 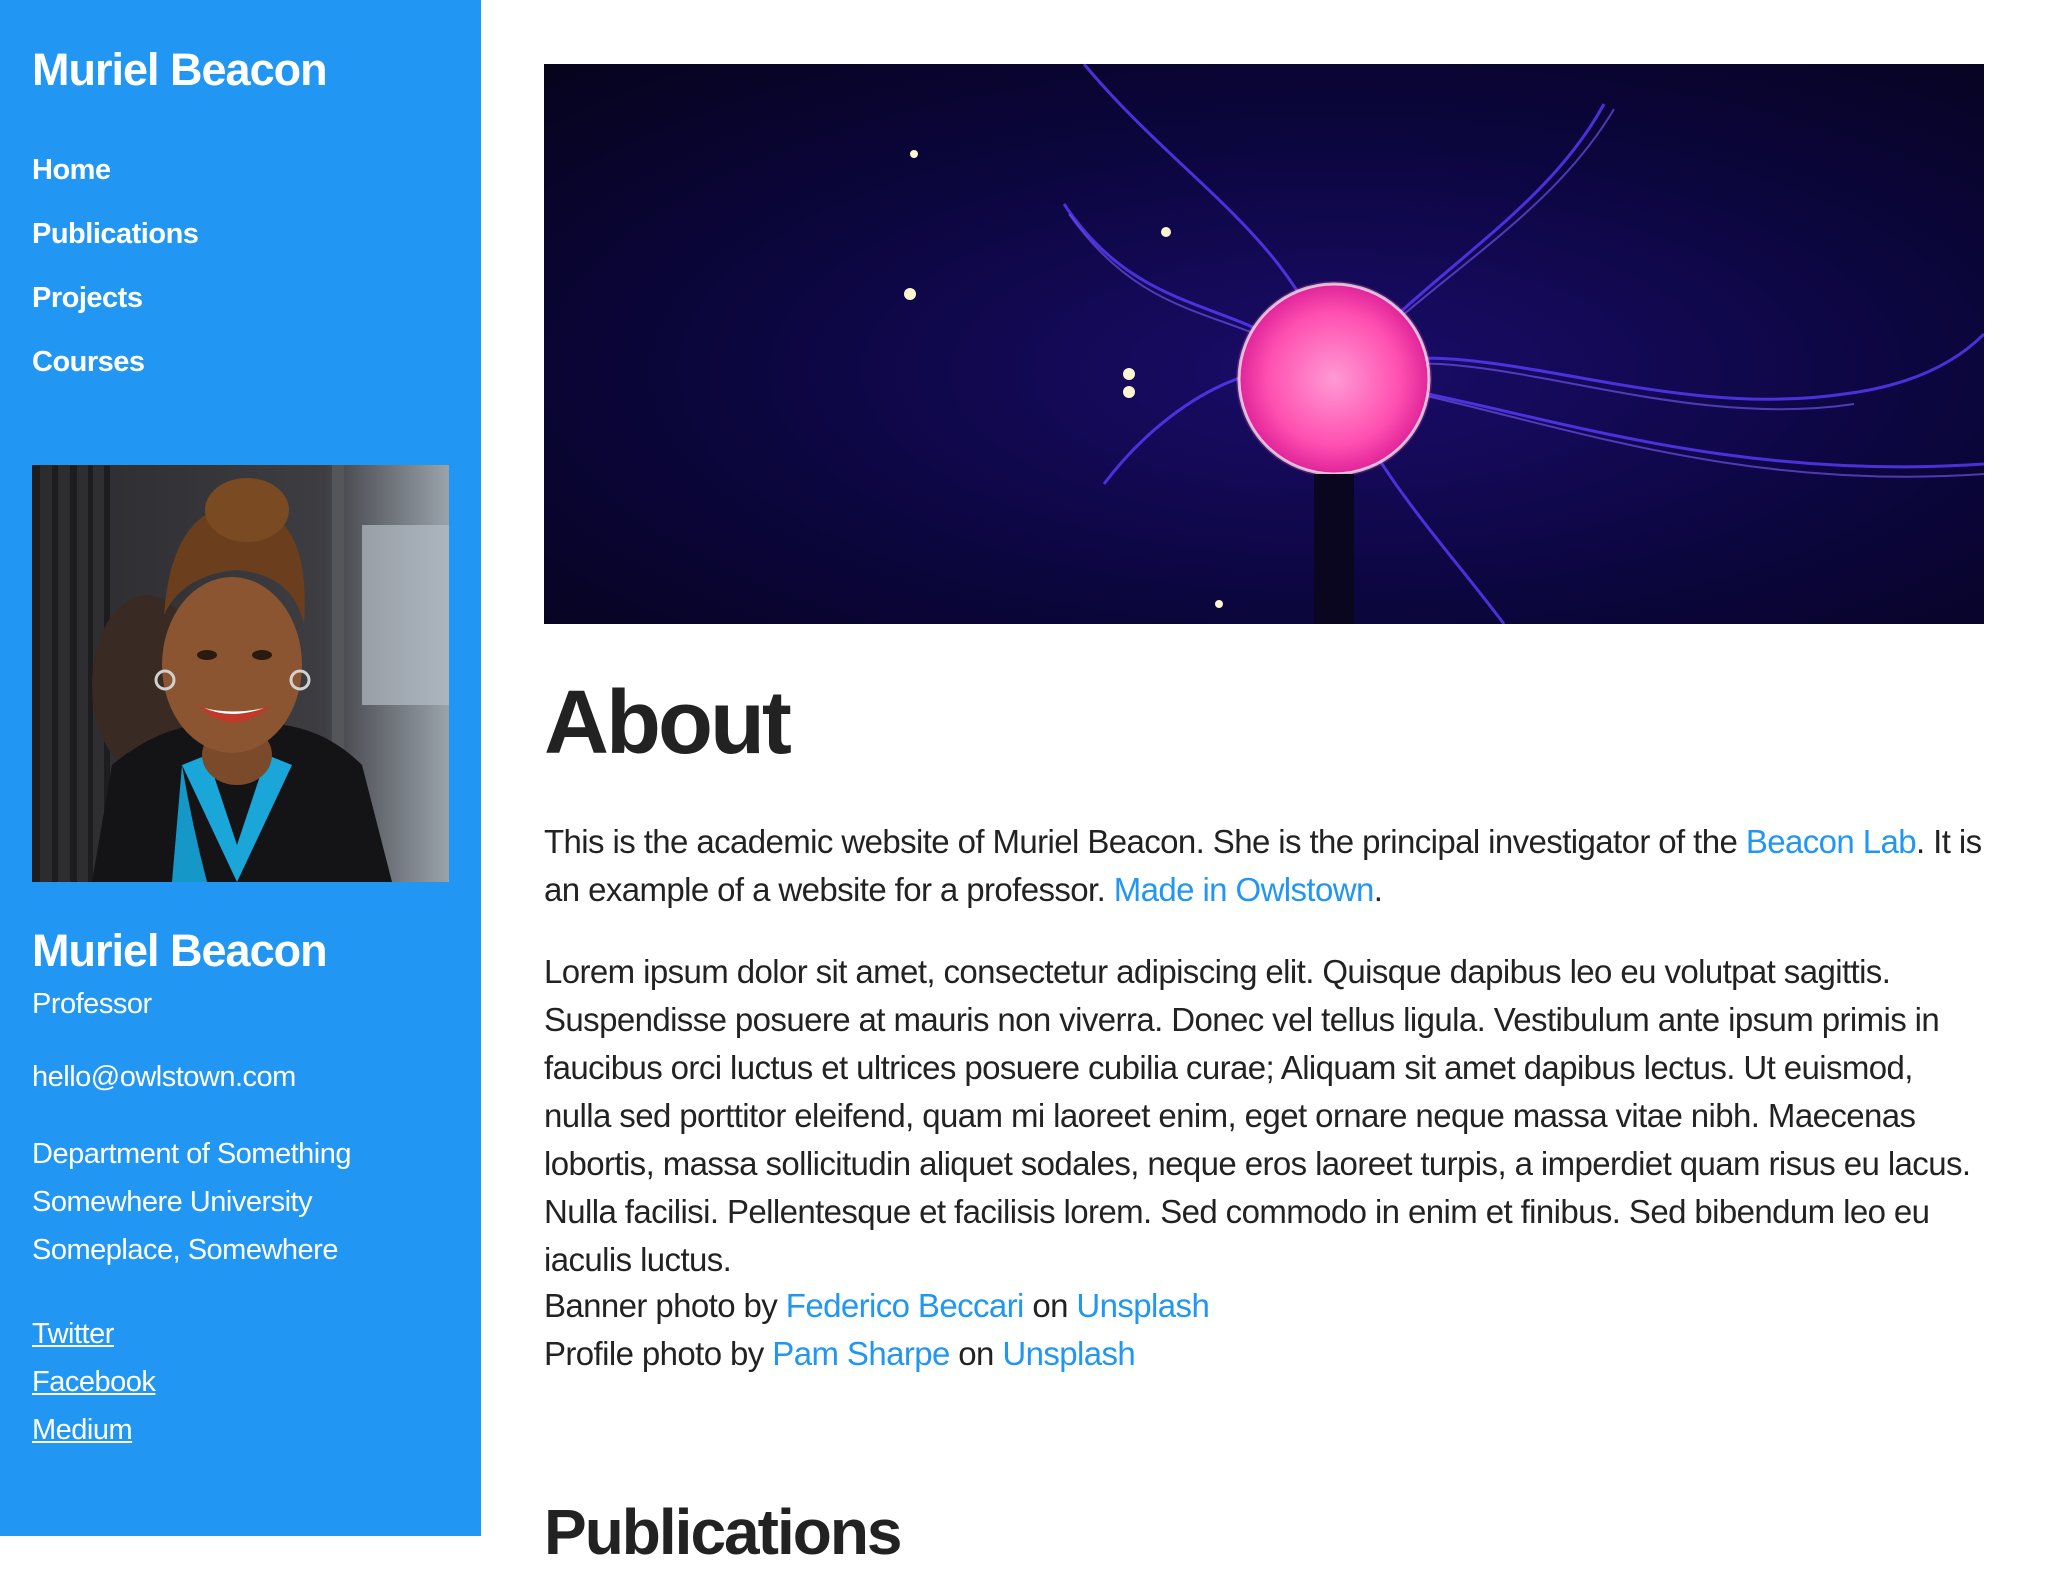 What do you see at coordinates (180, 950) in the screenshot?
I see `profile-name: Muriel Beacon` at bounding box center [180, 950].